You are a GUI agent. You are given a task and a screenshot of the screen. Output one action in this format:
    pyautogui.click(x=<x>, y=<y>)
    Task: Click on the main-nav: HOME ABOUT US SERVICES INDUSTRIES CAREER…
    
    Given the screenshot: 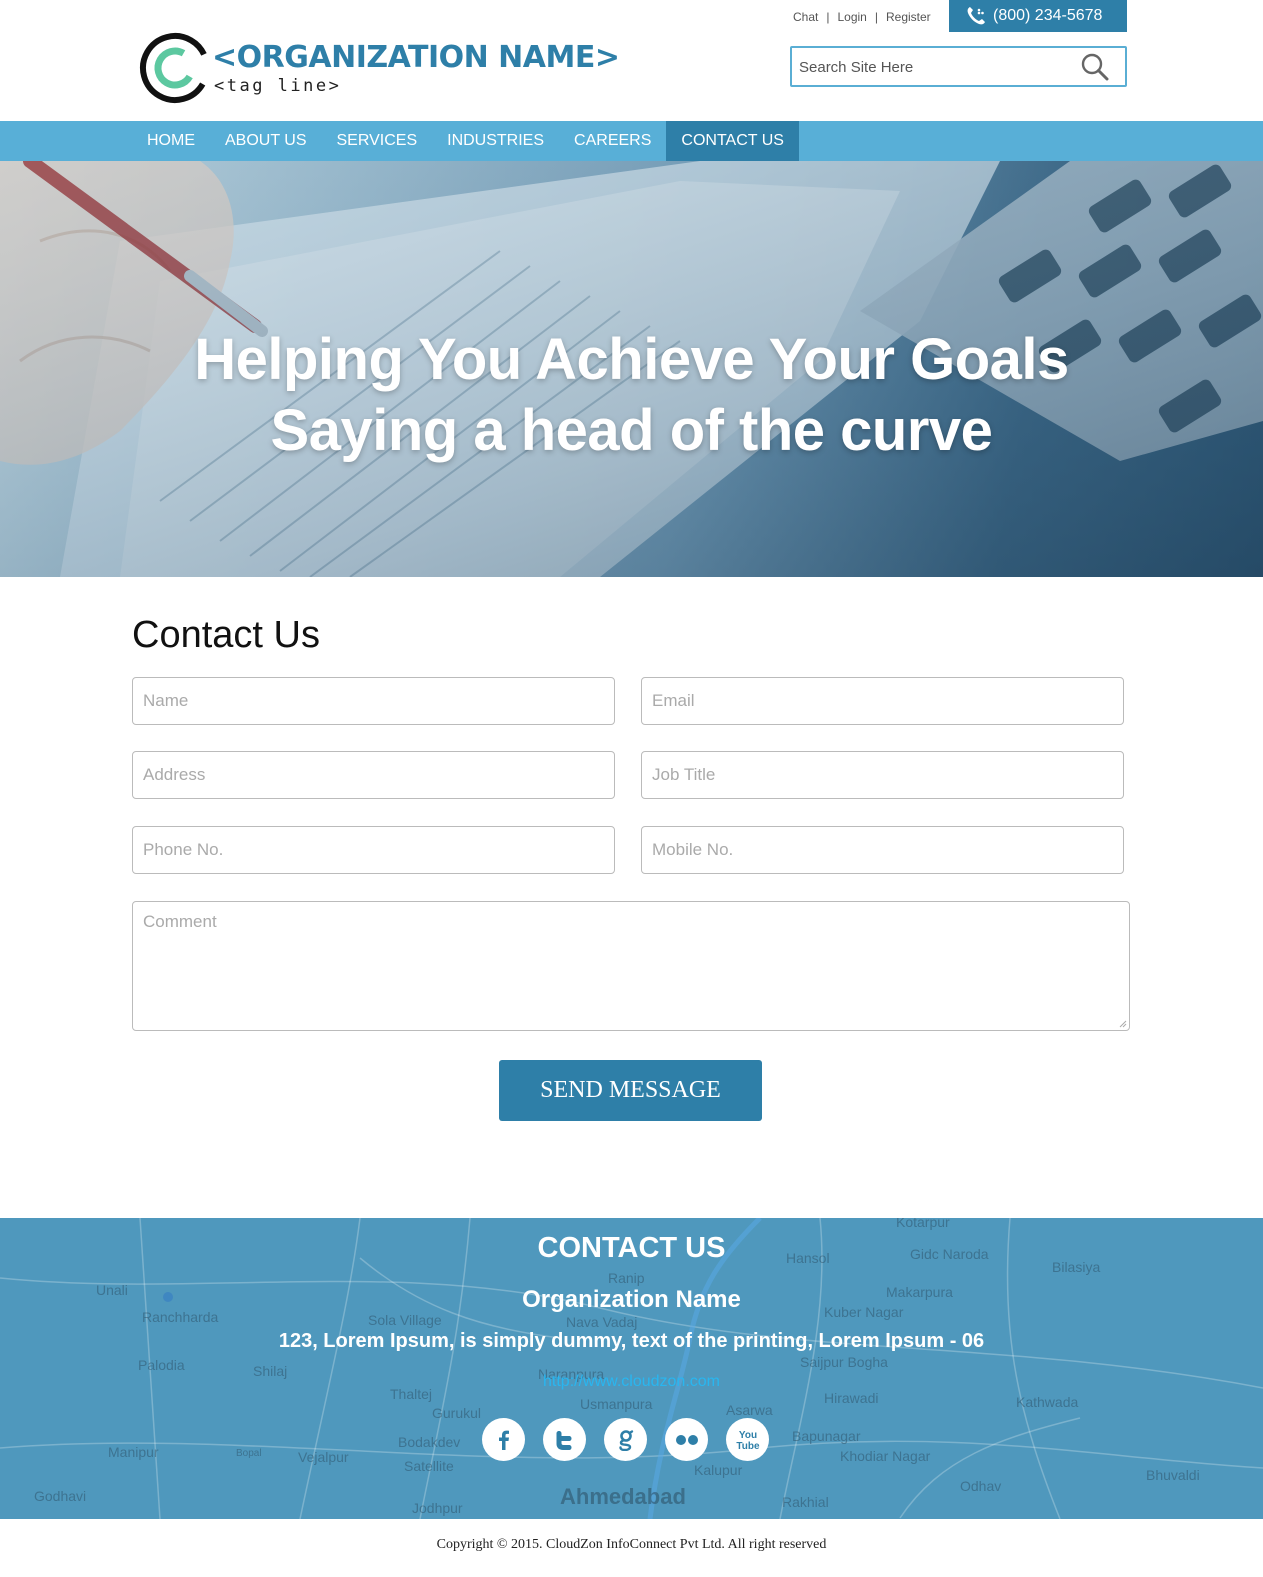 What is the action you would take?
    pyautogui.click(x=631, y=141)
    